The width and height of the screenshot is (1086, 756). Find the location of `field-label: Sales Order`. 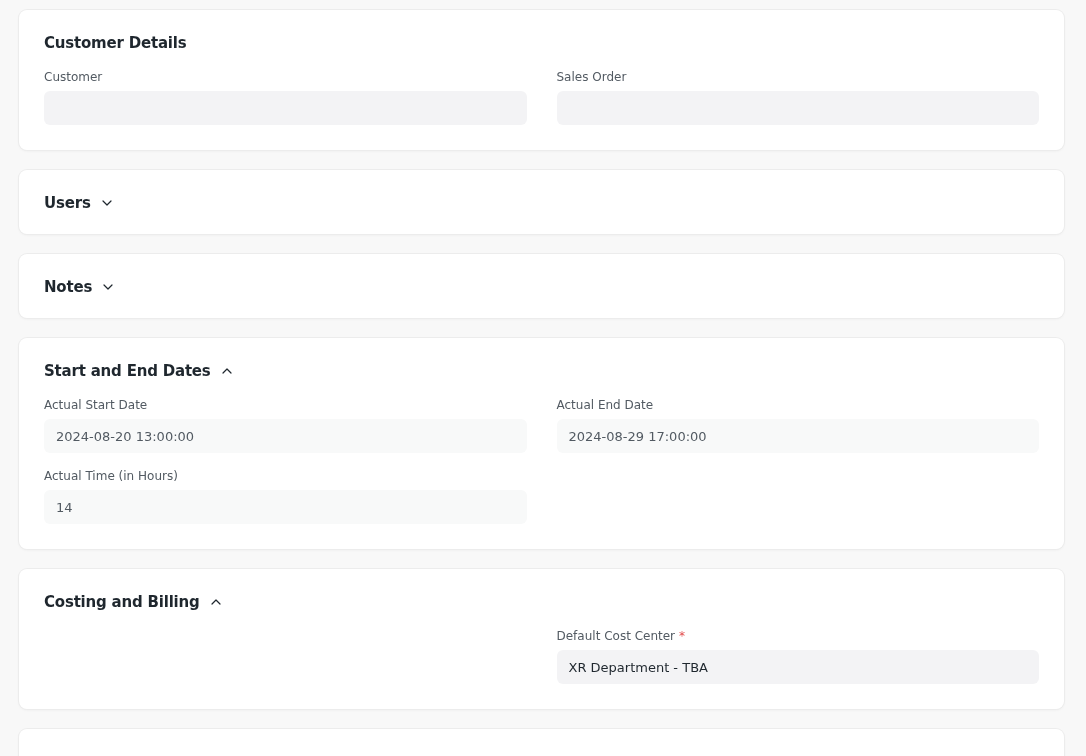

field-label: Sales Order is located at coordinates (592, 77).